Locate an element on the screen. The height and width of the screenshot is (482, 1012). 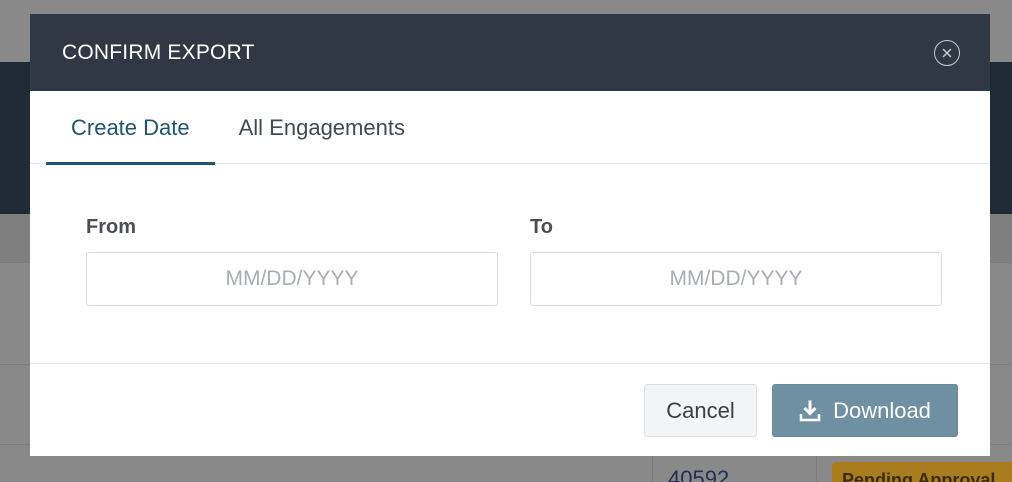
close-icon is located at coordinates (947, 52).